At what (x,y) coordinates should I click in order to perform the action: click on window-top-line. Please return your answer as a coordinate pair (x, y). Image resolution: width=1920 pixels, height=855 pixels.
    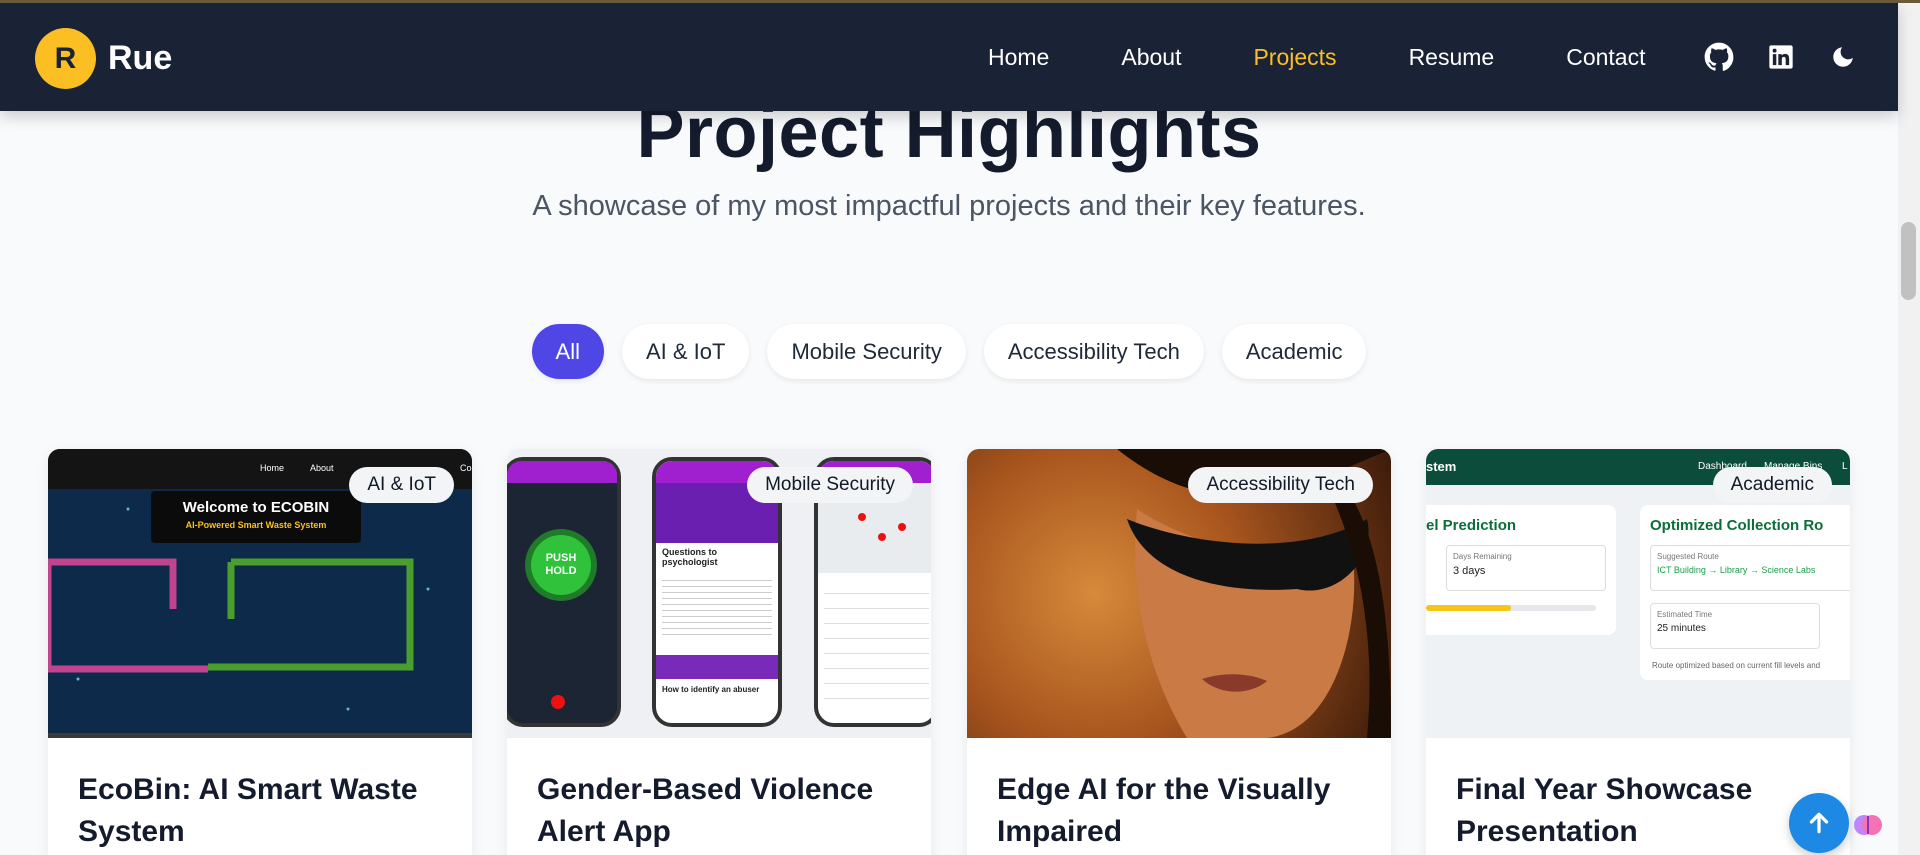
    Looking at the image, I should click on (960, 1).